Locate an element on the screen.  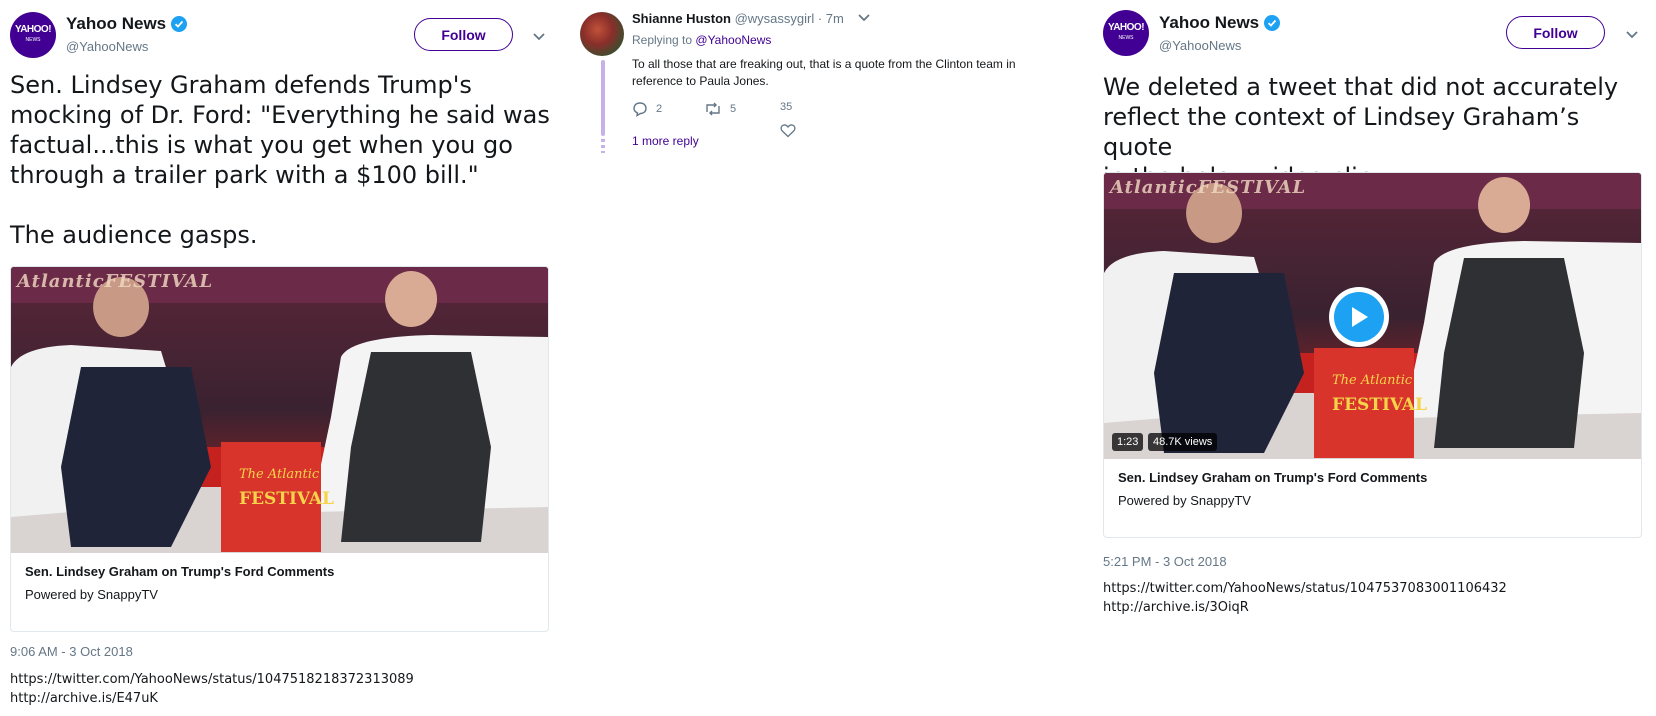
replying-to: Replying to @YahooNews is located at coordinates (701, 40).